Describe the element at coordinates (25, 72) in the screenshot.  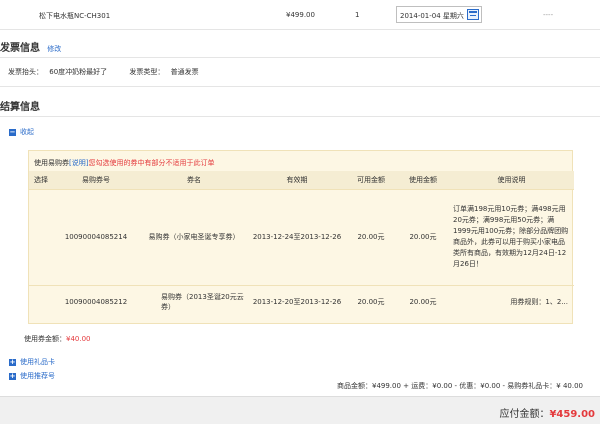
I see `invoice-head-label: 发票抬头：` at that location.